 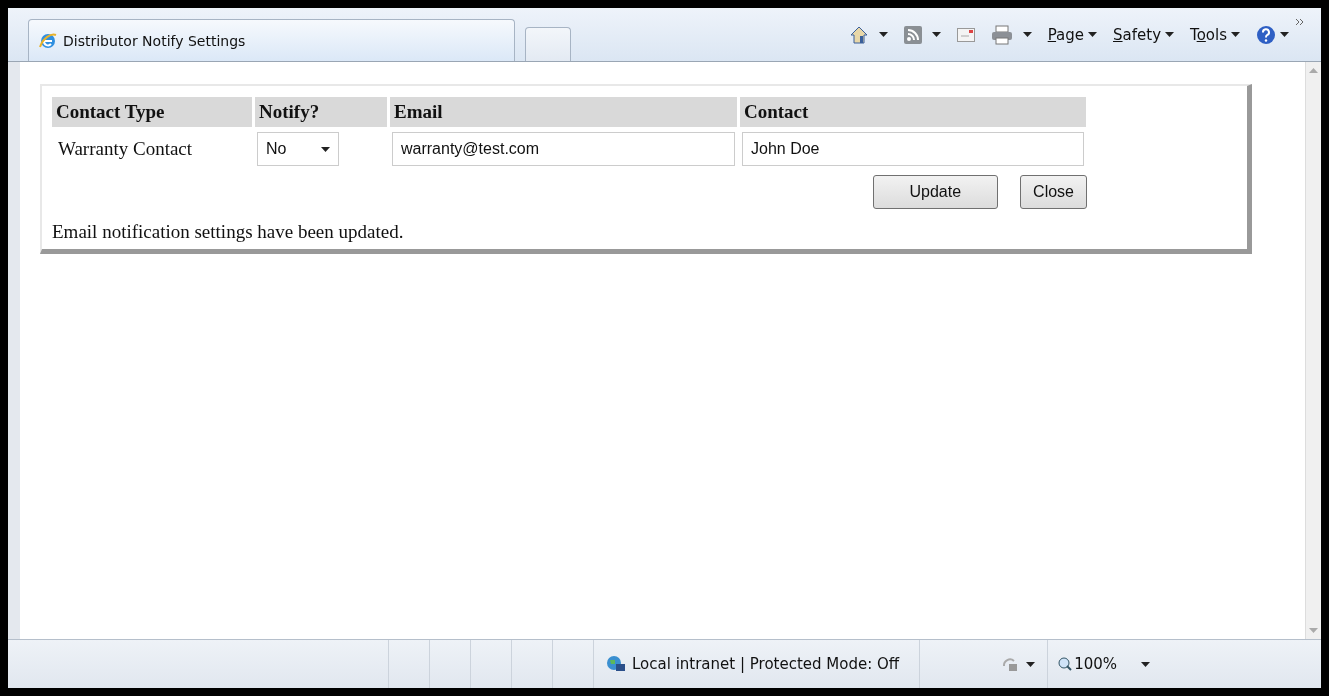 I want to click on status-message: Email notification settings have been updated., so click(x=228, y=232).